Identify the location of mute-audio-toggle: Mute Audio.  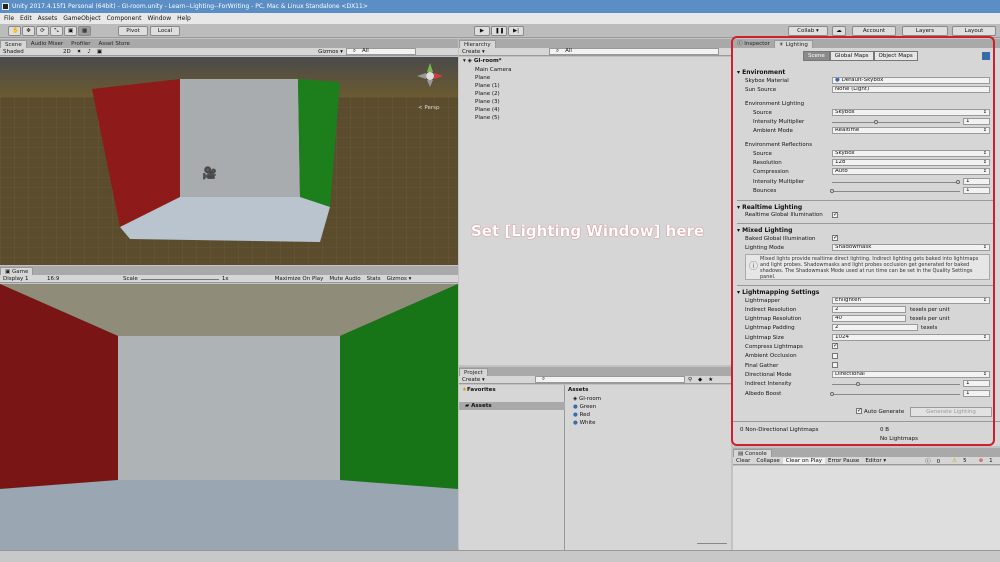
(344, 279).